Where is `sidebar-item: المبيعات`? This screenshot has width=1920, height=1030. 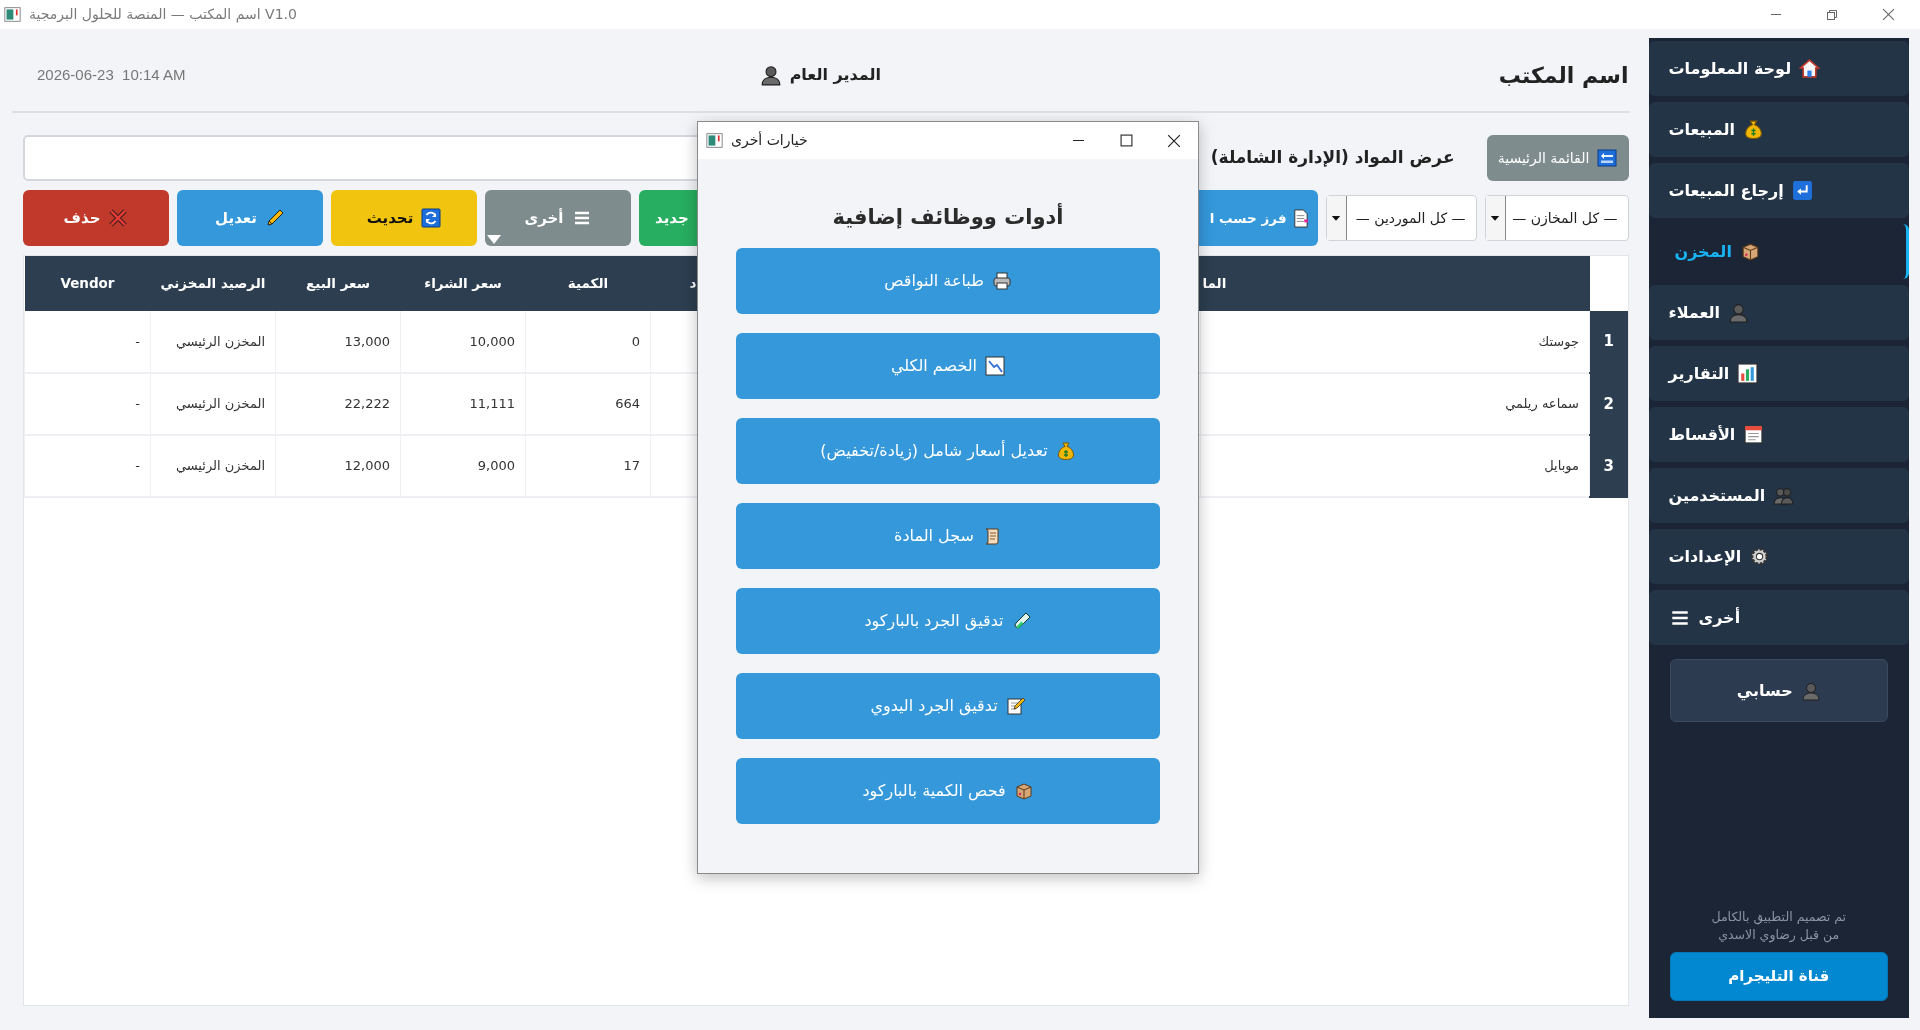 sidebar-item: المبيعات is located at coordinates (1778, 129).